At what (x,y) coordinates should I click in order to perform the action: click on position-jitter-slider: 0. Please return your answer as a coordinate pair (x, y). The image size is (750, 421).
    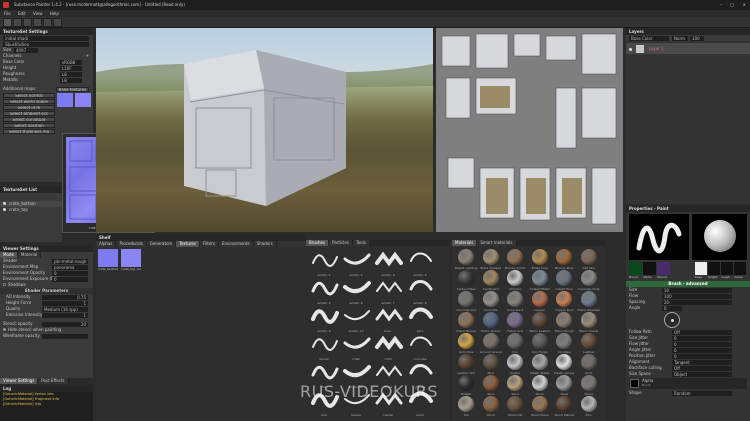
    Looking at the image, I should click on (702, 356).